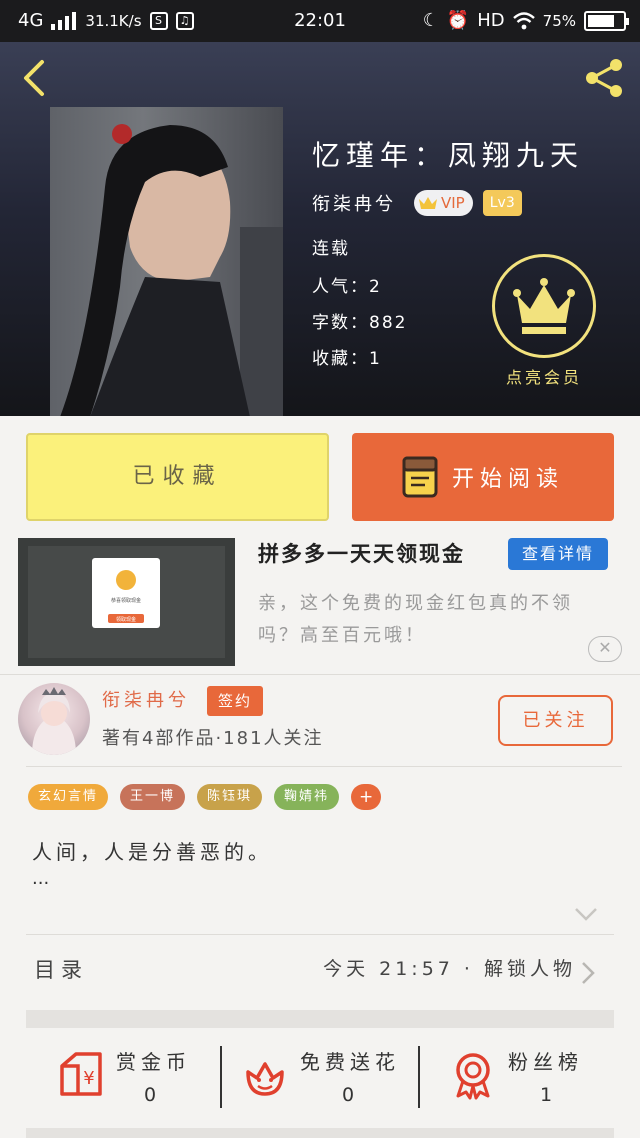 The width and height of the screenshot is (640, 1138). I want to click on member-crown-button, so click(544, 306).